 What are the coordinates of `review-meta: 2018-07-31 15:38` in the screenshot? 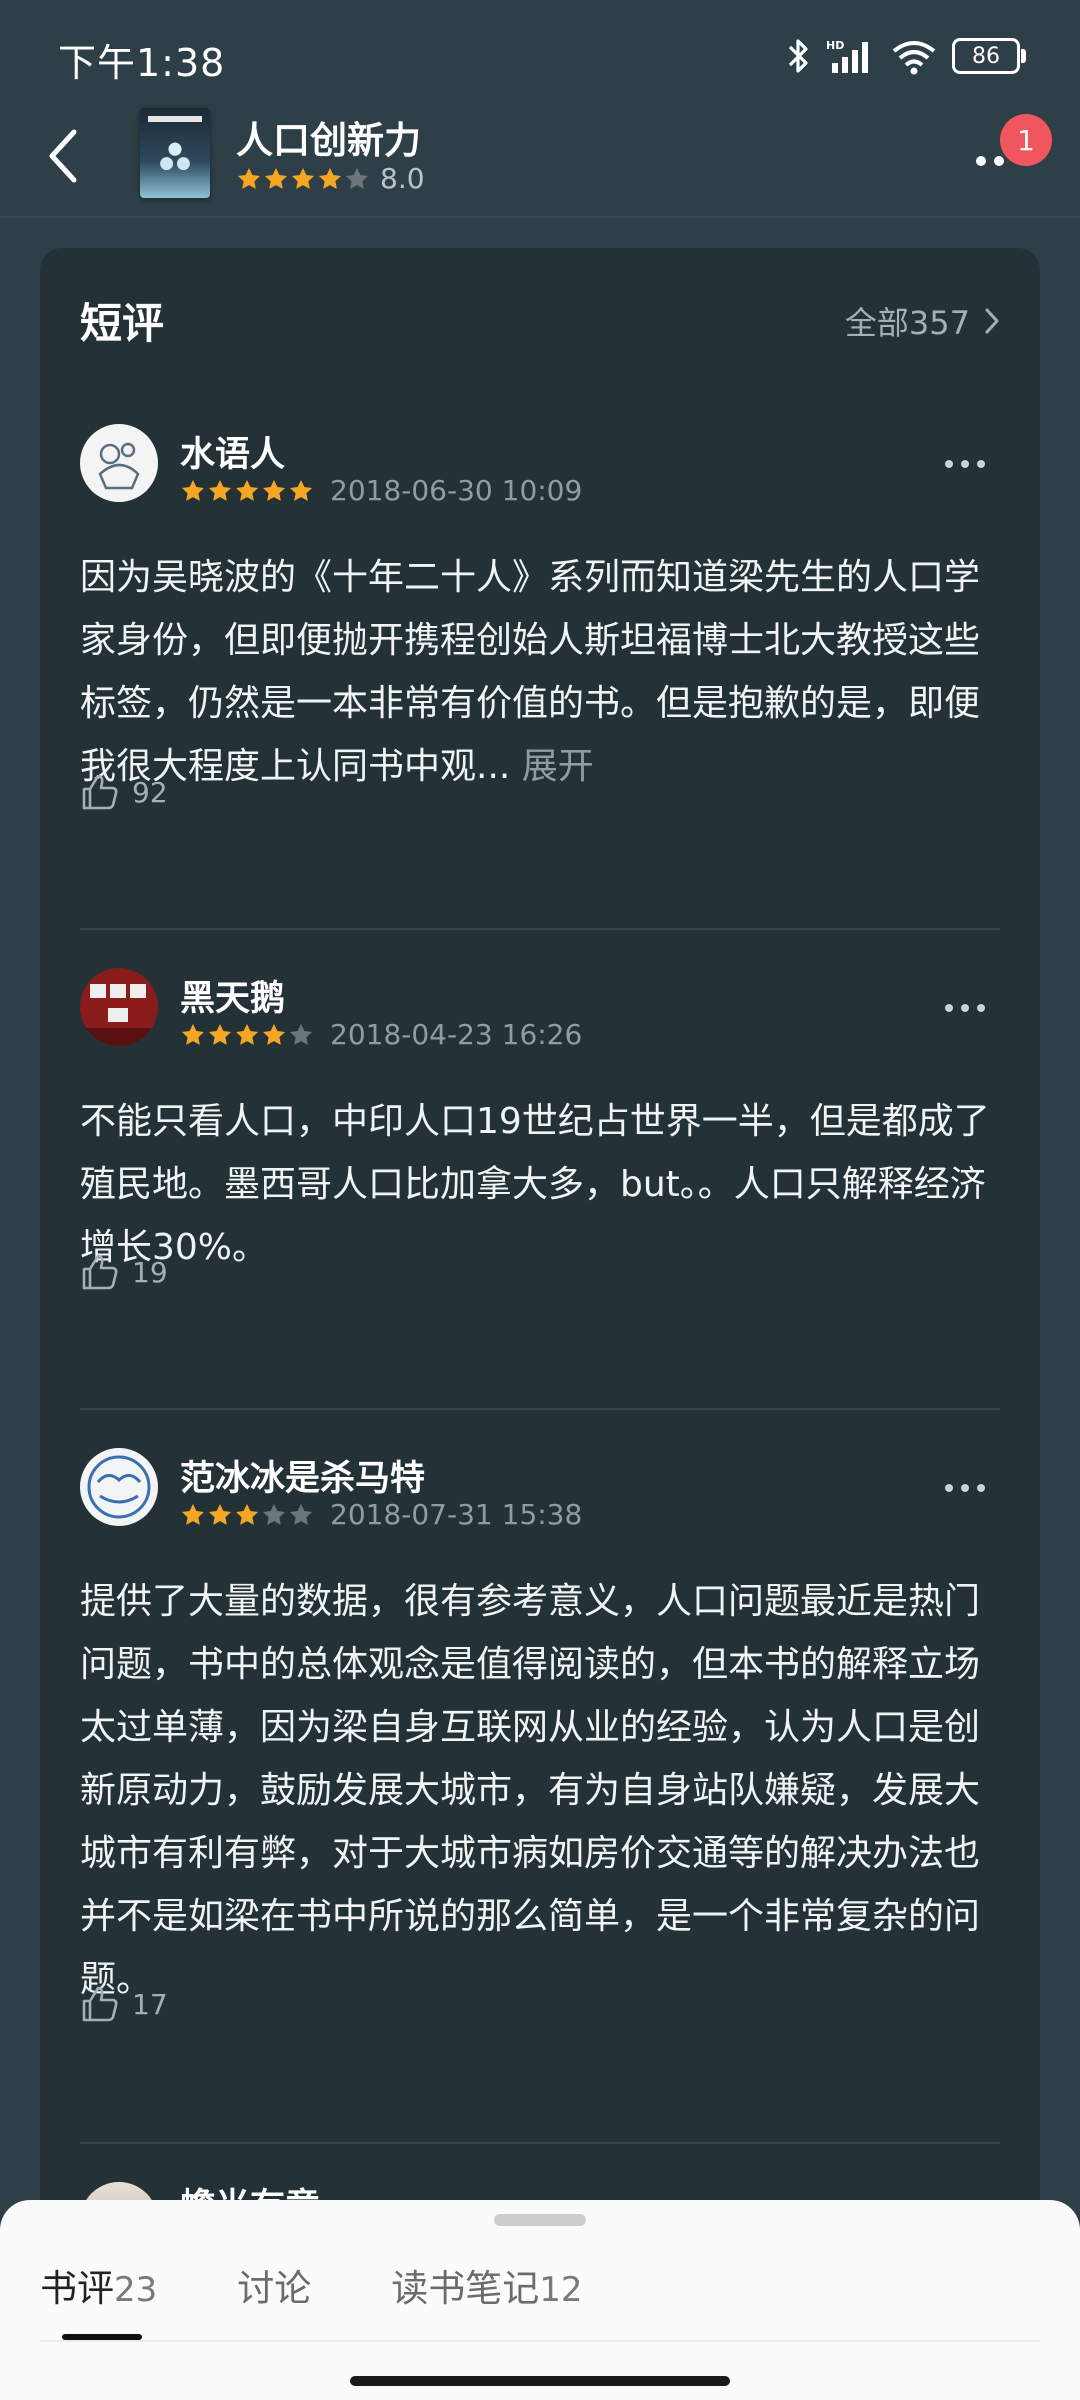 It's located at (381, 1514).